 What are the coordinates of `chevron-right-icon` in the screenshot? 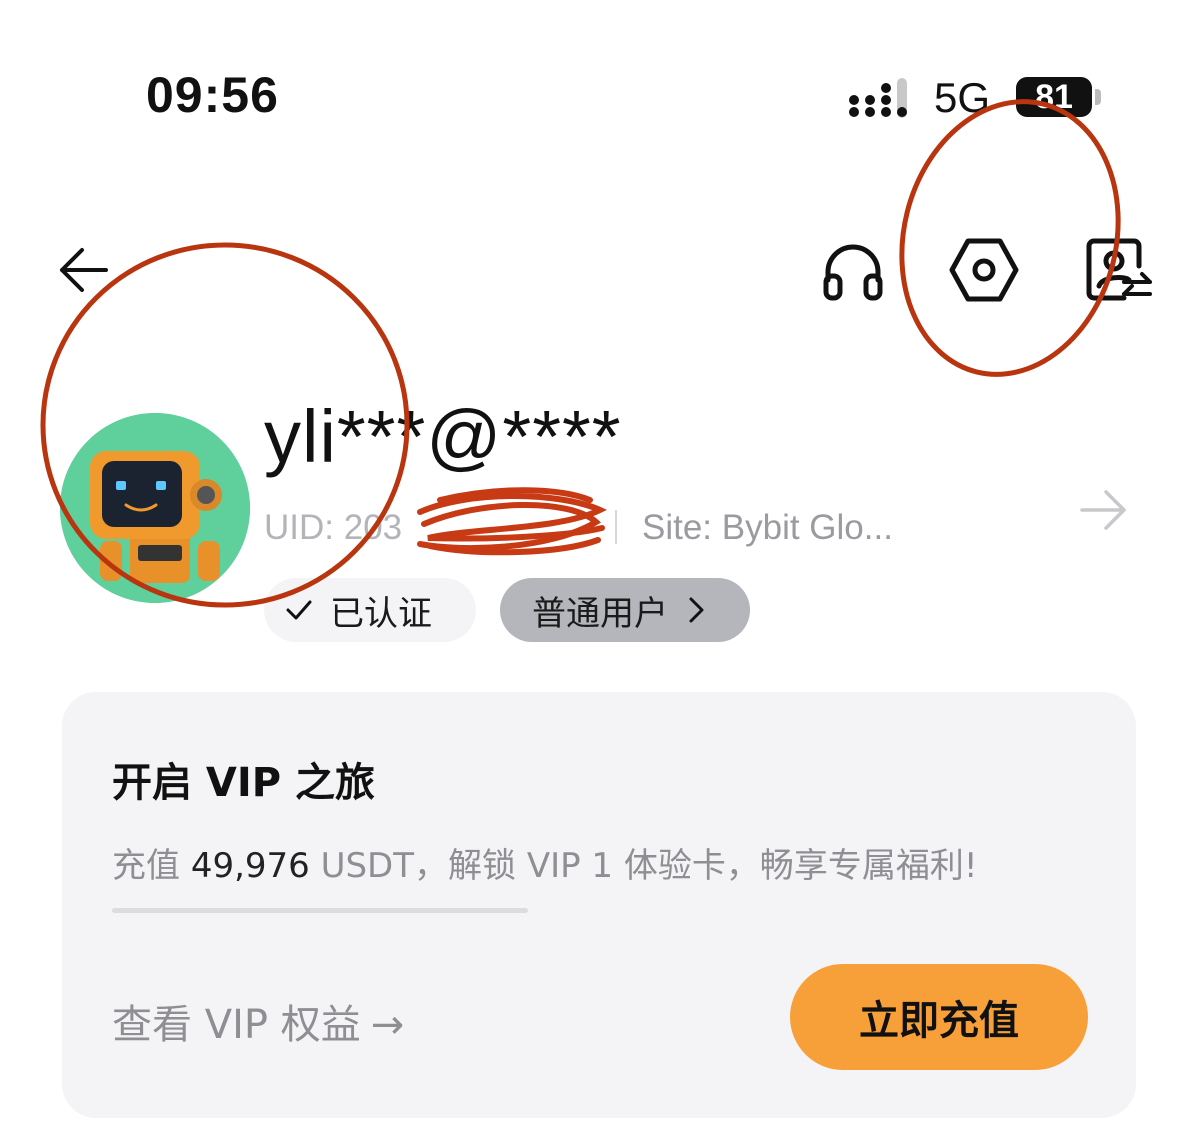 It's located at (696, 610).